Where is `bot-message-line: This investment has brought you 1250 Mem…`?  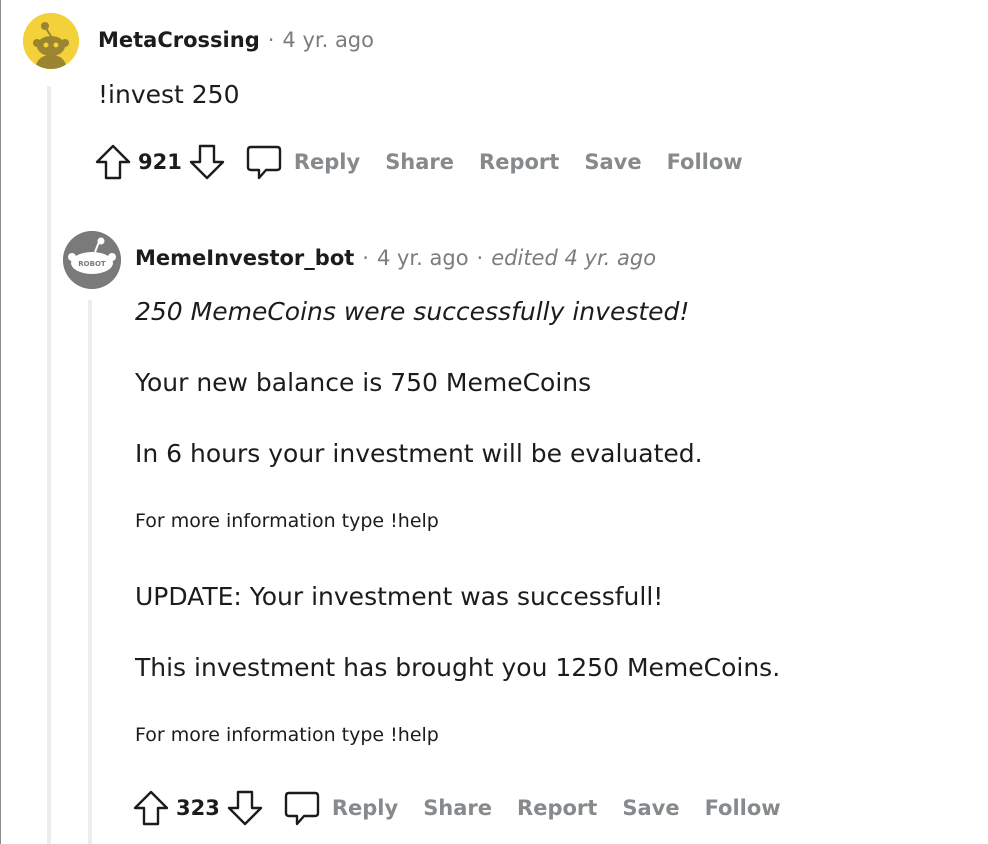
bot-message-line: This investment has brought you 1250 Mem… is located at coordinates (458, 667).